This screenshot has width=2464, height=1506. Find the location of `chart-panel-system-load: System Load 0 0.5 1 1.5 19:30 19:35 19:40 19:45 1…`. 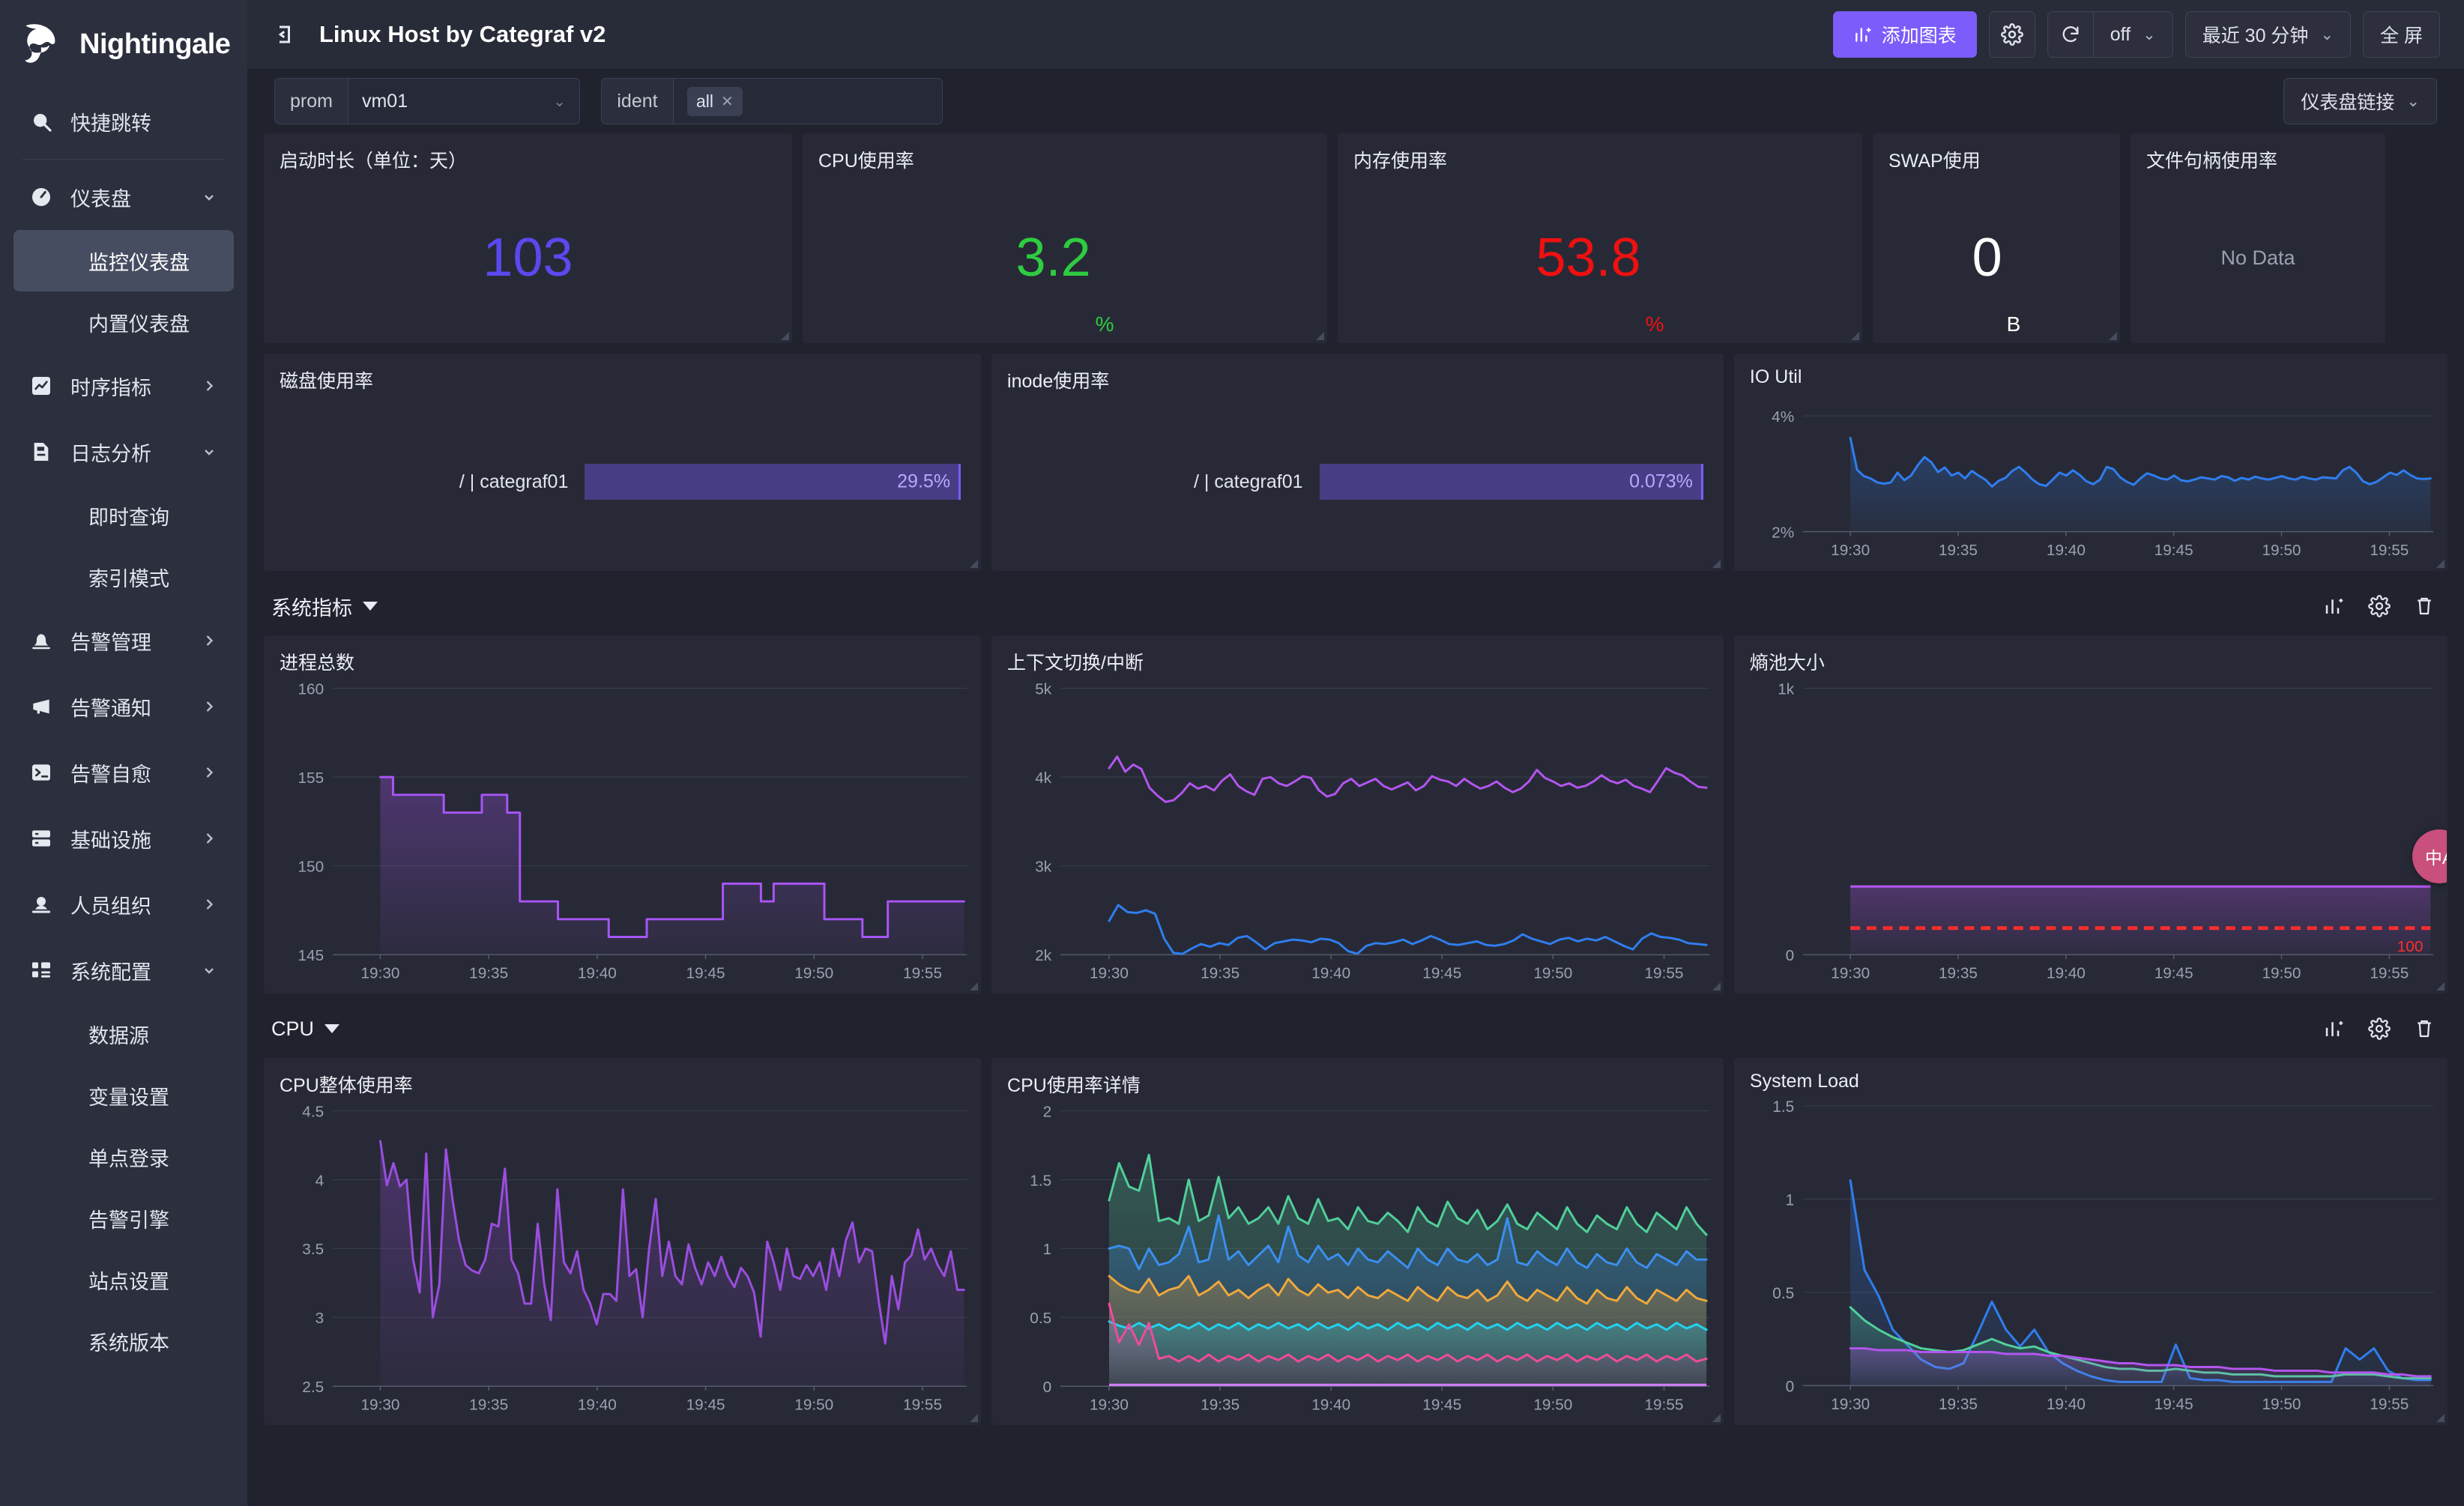

chart-panel-system-load: System Load 0 0.5 1 1.5 19:30 19:35 19:40 19:45 1… is located at coordinates (2090, 1241).